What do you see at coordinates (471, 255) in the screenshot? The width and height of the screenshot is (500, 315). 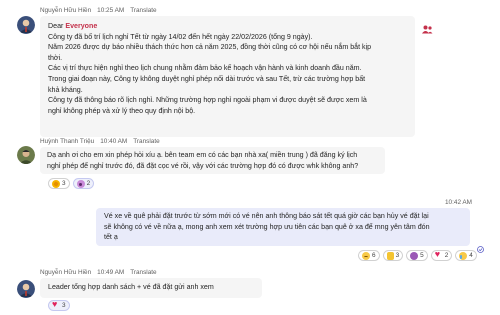 I see `reaction-count: 4` at bounding box center [471, 255].